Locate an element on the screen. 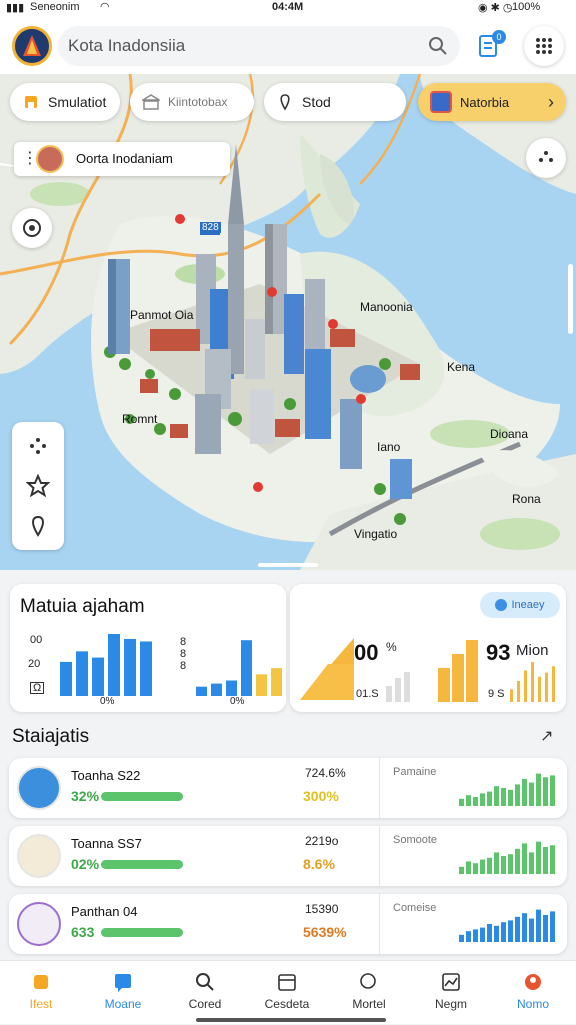 Image resolution: width=576 pixels, height=1025 pixels. bar-chart-c is located at coordinates (532, 682).